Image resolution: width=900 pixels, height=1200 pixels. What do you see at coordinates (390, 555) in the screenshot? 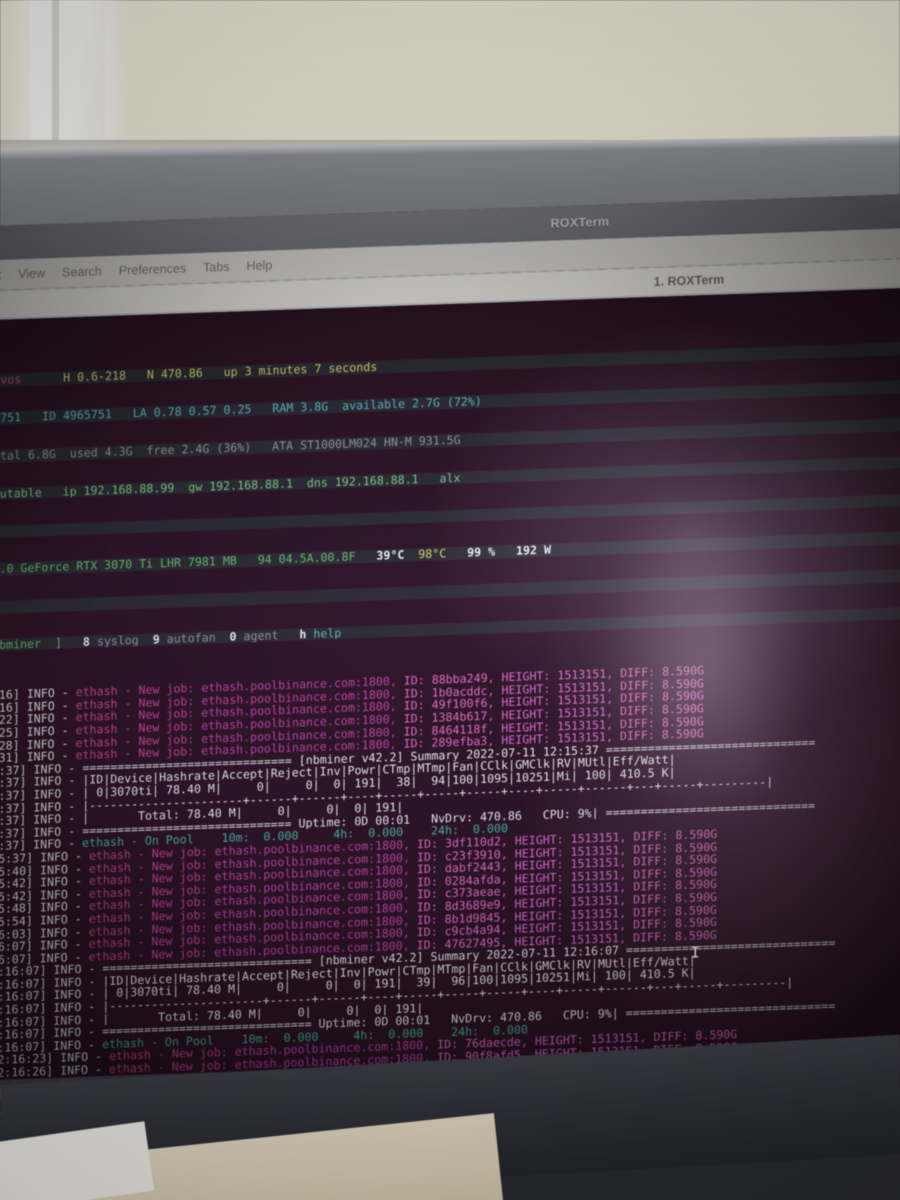
I see `gpu-core-temp: 39°C` at bounding box center [390, 555].